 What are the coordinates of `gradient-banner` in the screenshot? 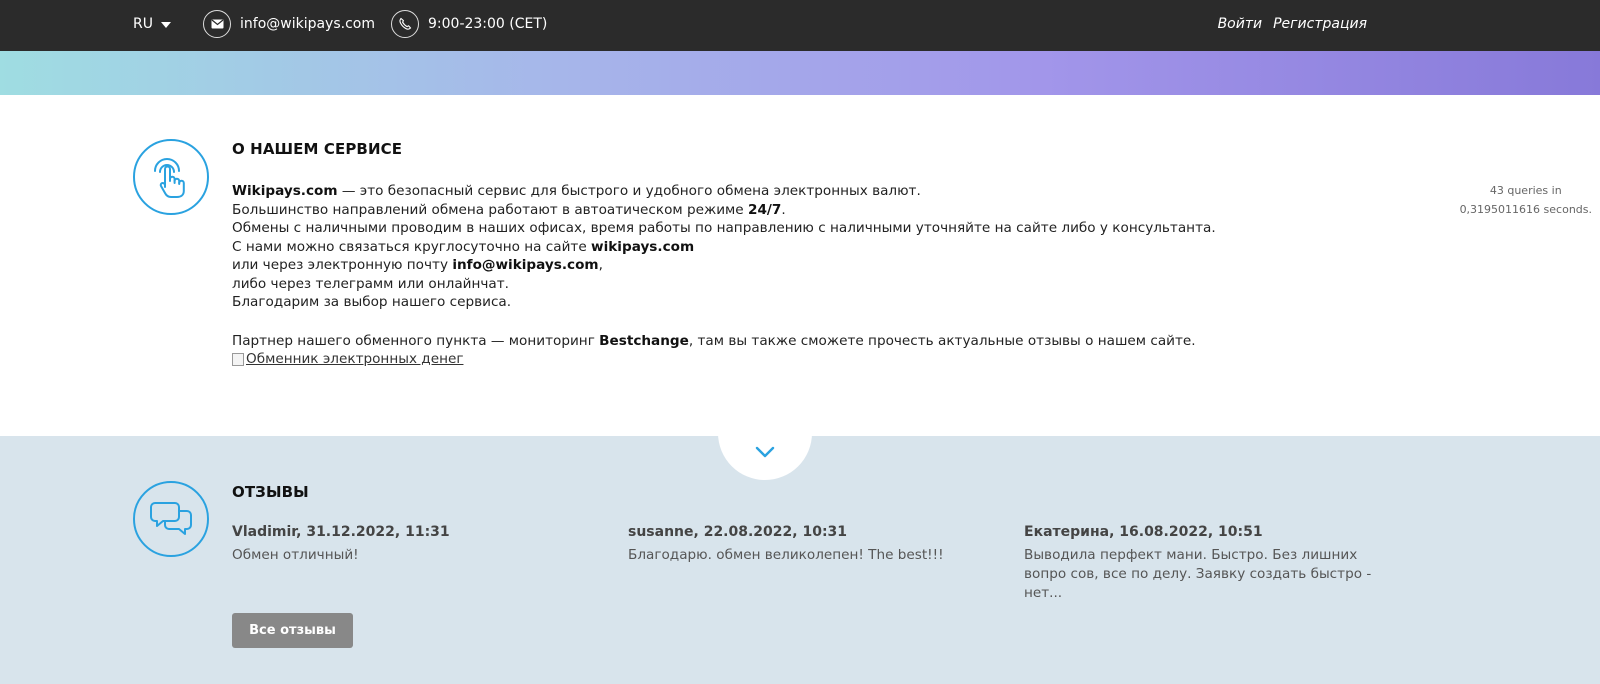 It's located at (800, 73).